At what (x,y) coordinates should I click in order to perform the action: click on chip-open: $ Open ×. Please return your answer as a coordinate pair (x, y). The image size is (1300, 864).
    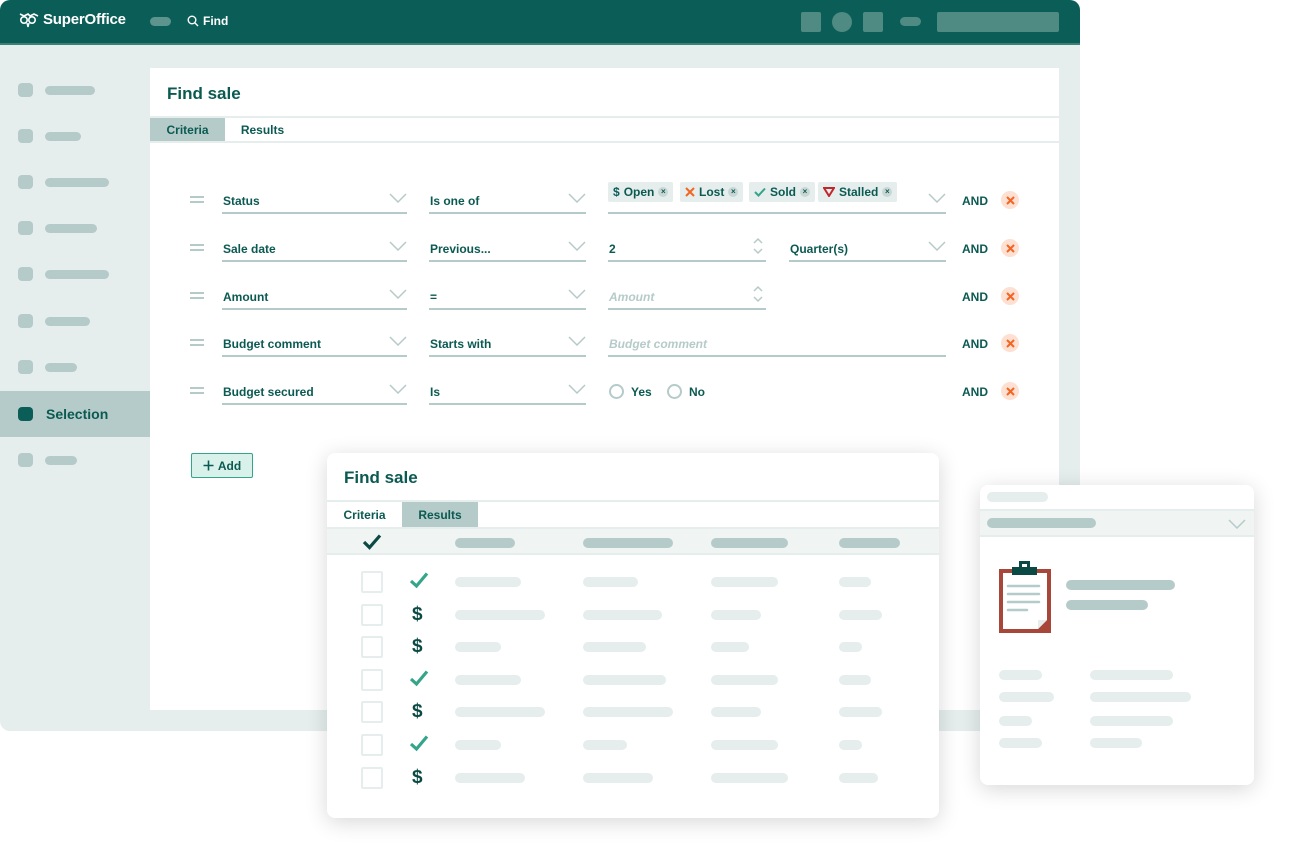
    Looking at the image, I should click on (641, 192).